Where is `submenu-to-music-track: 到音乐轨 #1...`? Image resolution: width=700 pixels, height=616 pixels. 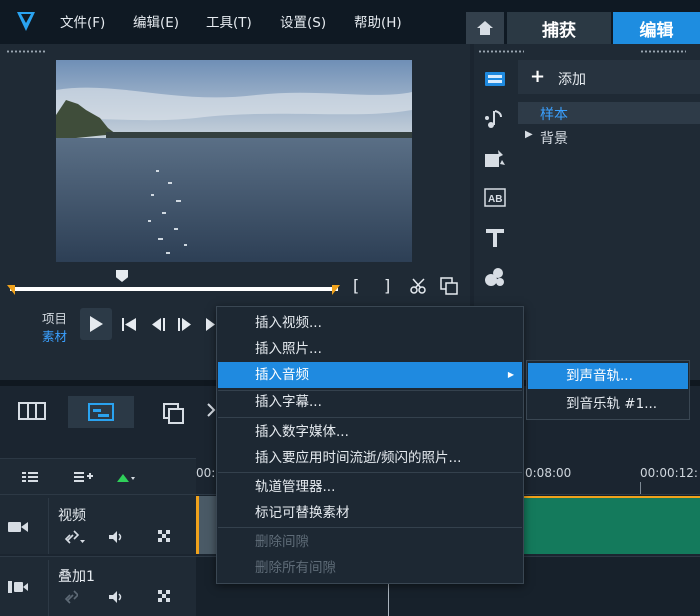
submenu-to-music-track: 到音乐轨 #1... is located at coordinates (608, 404).